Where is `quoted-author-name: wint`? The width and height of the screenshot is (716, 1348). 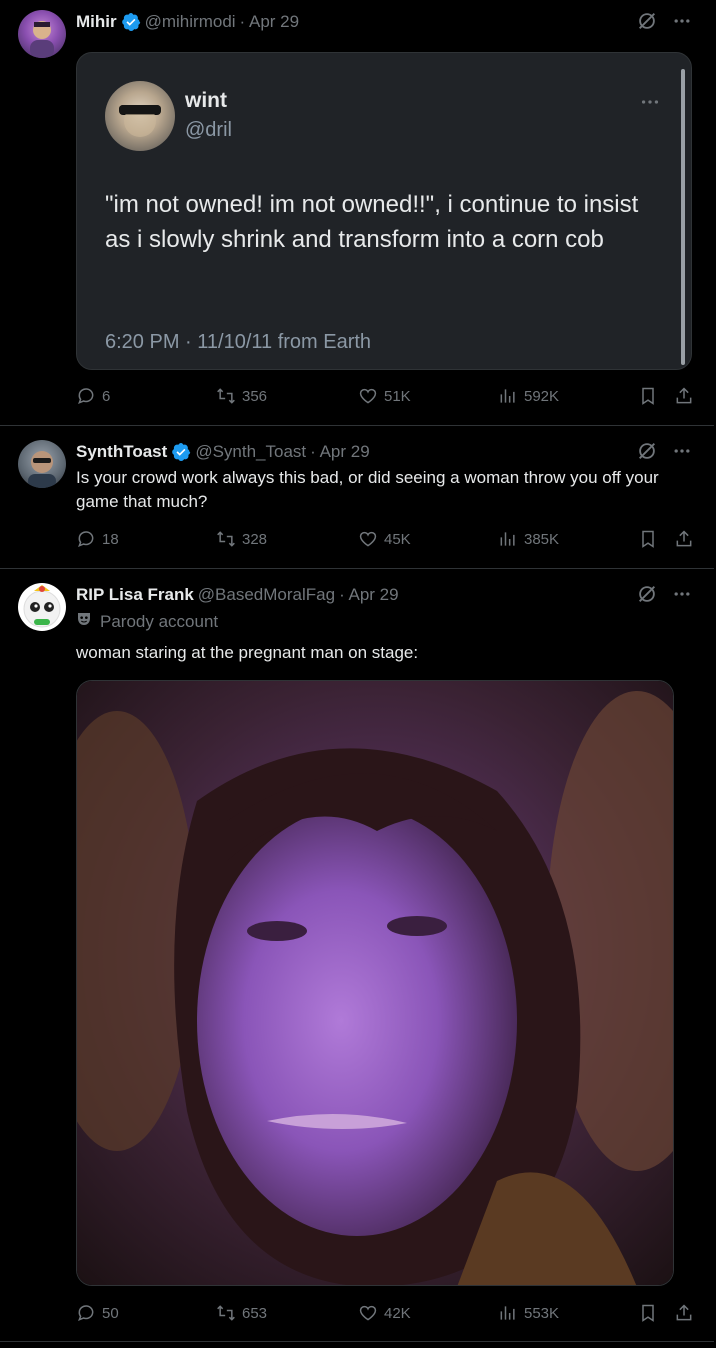 quoted-author-name: wint is located at coordinates (206, 101).